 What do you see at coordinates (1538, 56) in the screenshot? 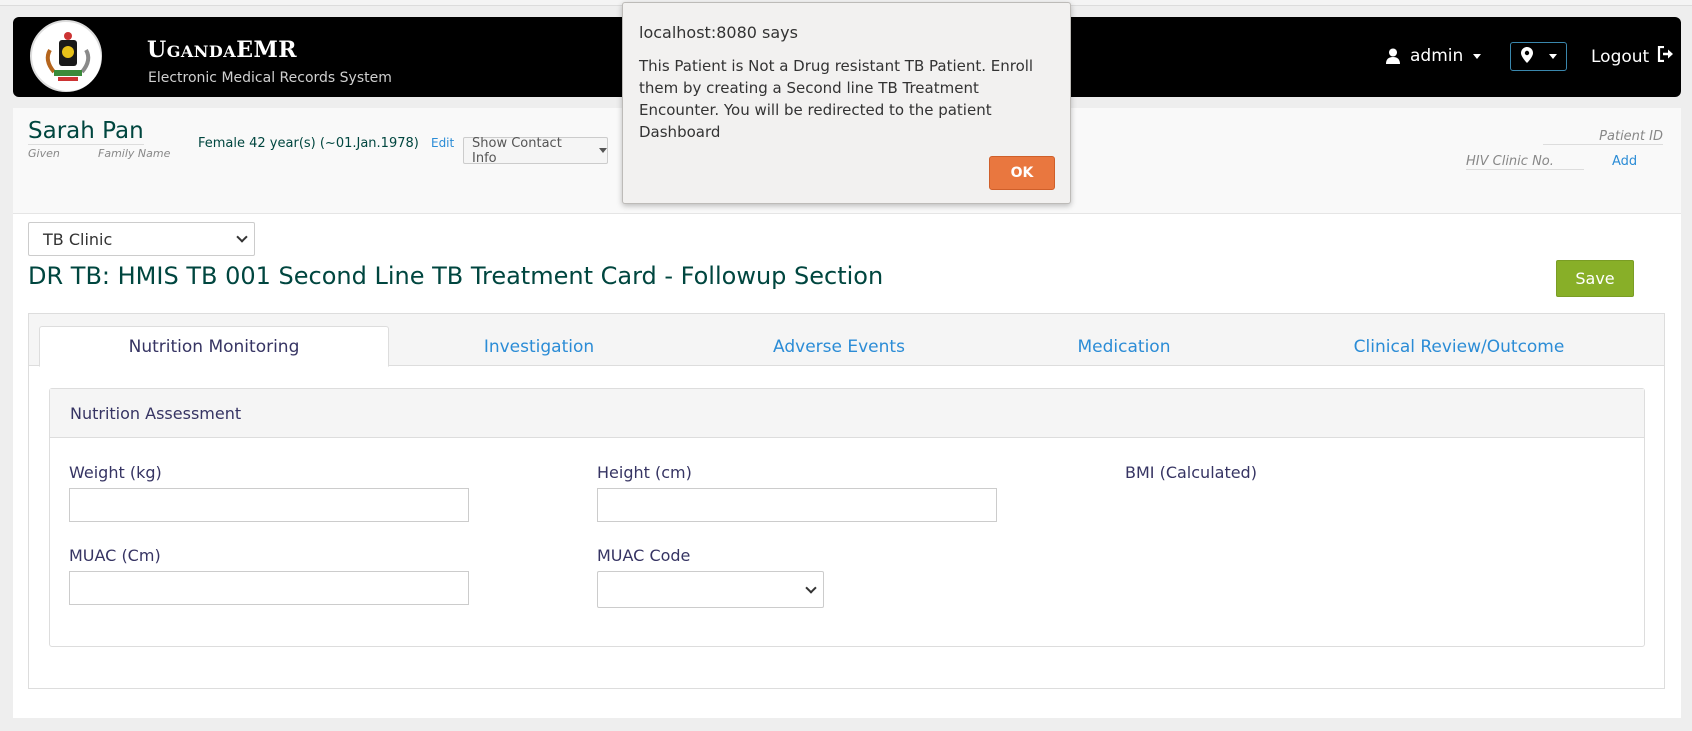
I see `location-button` at bounding box center [1538, 56].